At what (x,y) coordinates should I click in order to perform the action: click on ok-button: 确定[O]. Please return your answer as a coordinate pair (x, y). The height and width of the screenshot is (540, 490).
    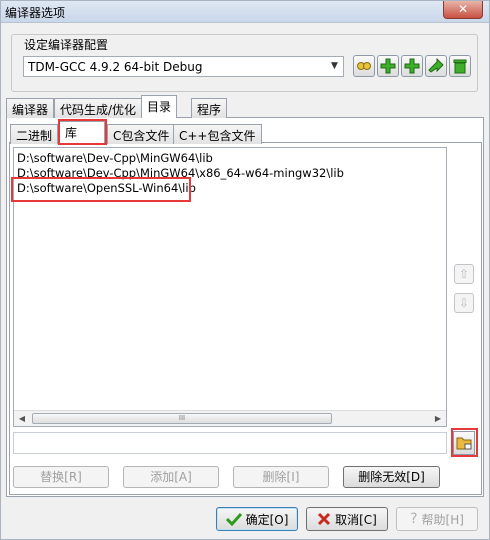
    Looking at the image, I should click on (257, 519).